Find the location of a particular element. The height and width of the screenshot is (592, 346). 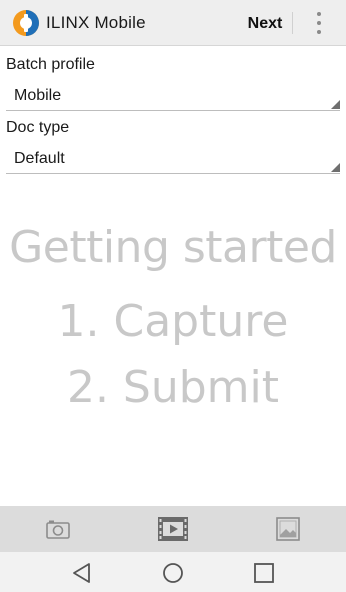

home-icon is located at coordinates (173, 573).